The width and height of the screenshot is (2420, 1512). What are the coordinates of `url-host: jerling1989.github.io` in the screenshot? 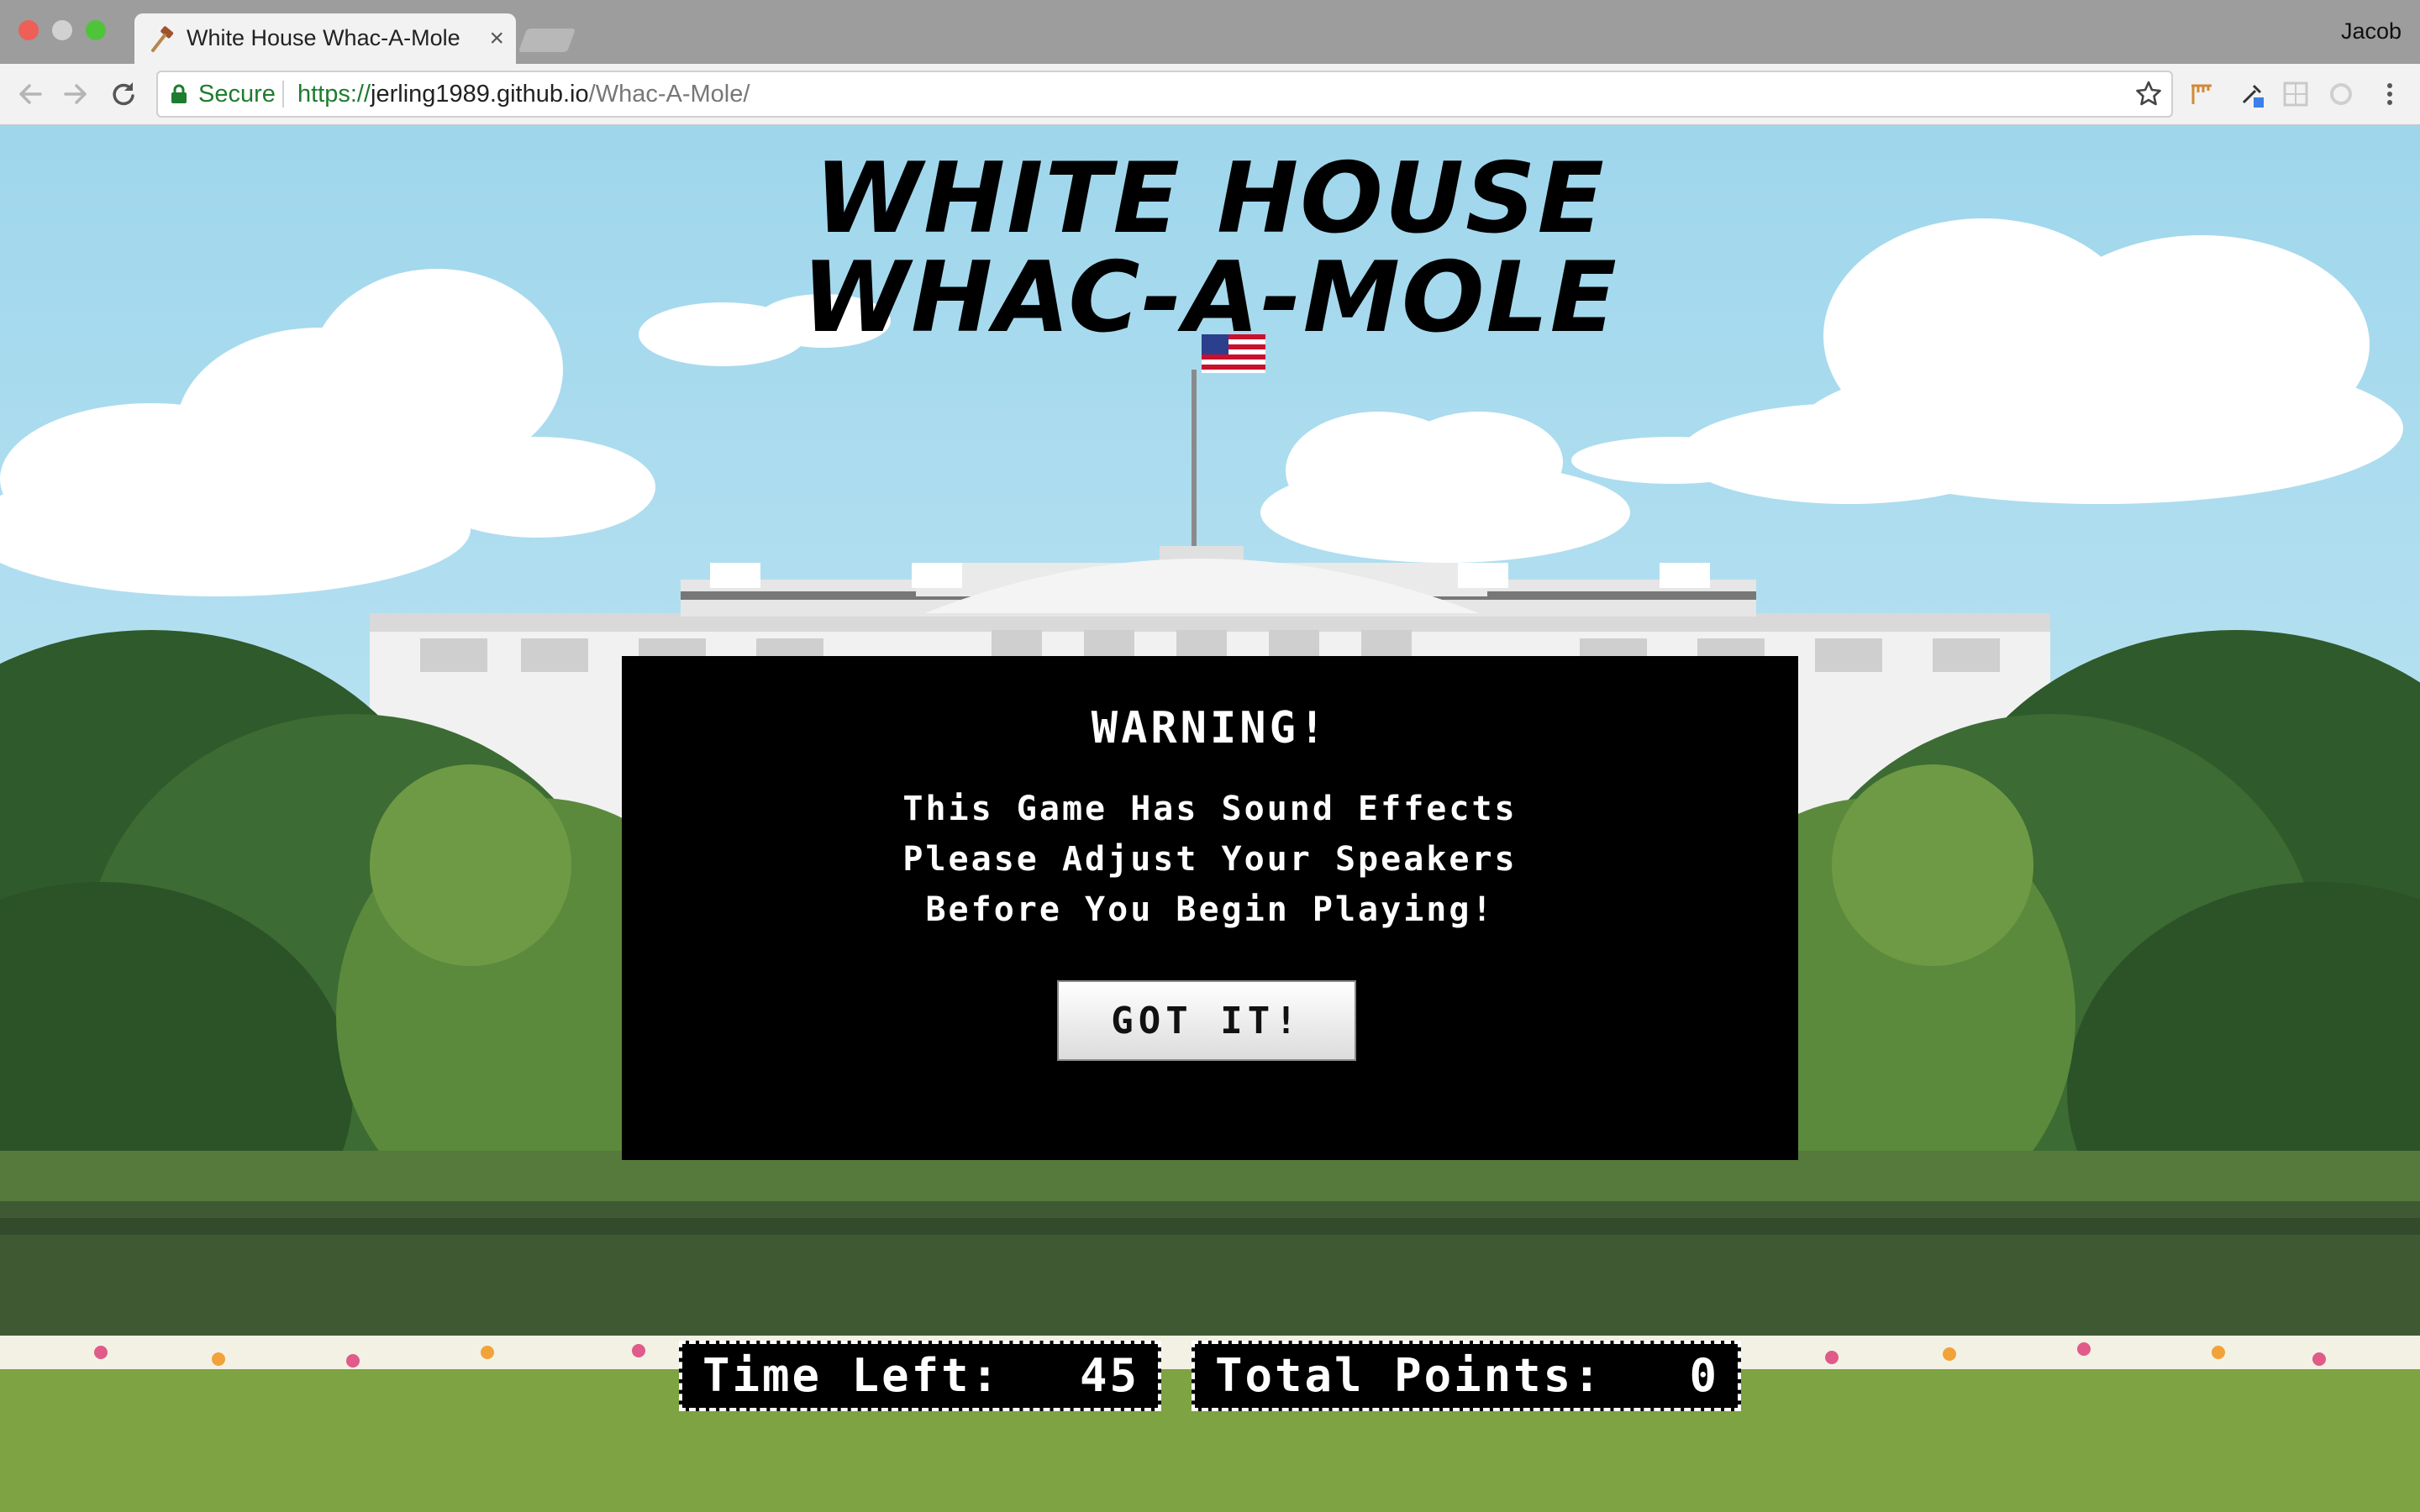 It's located at (480, 94).